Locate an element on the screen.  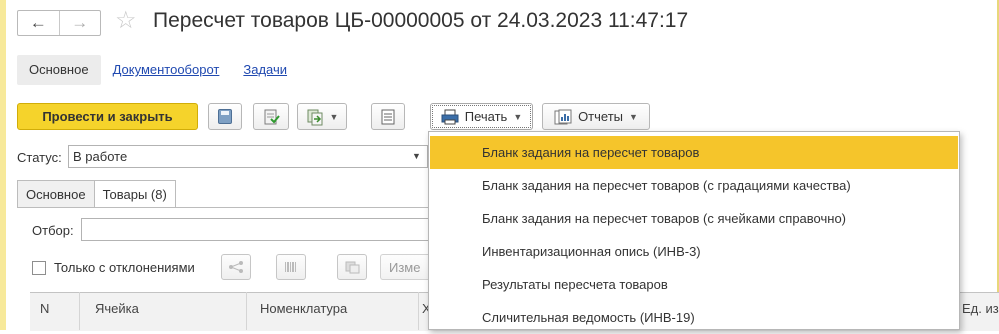
post-and-close-label: Провести и закрыть is located at coordinates (107, 116).